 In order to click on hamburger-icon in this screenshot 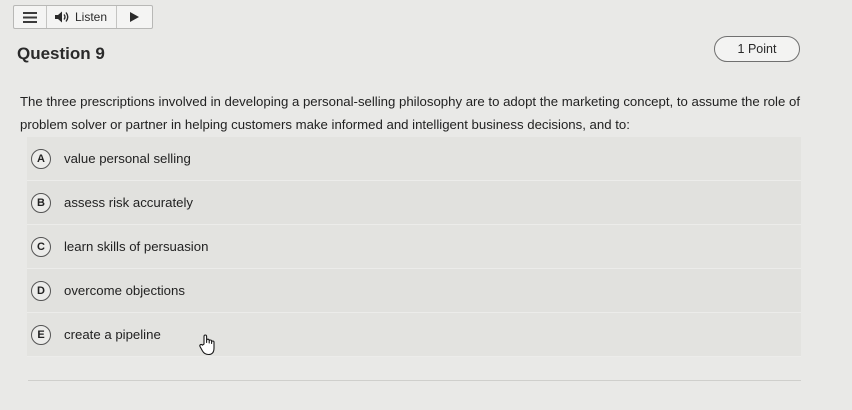, I will do `click(30, 17)`.